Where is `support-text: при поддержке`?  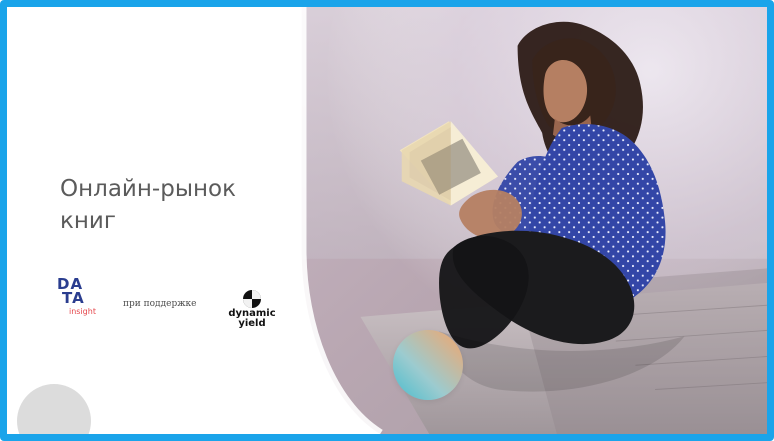
support-text: при поддержке is located at coordinates (160, 304).